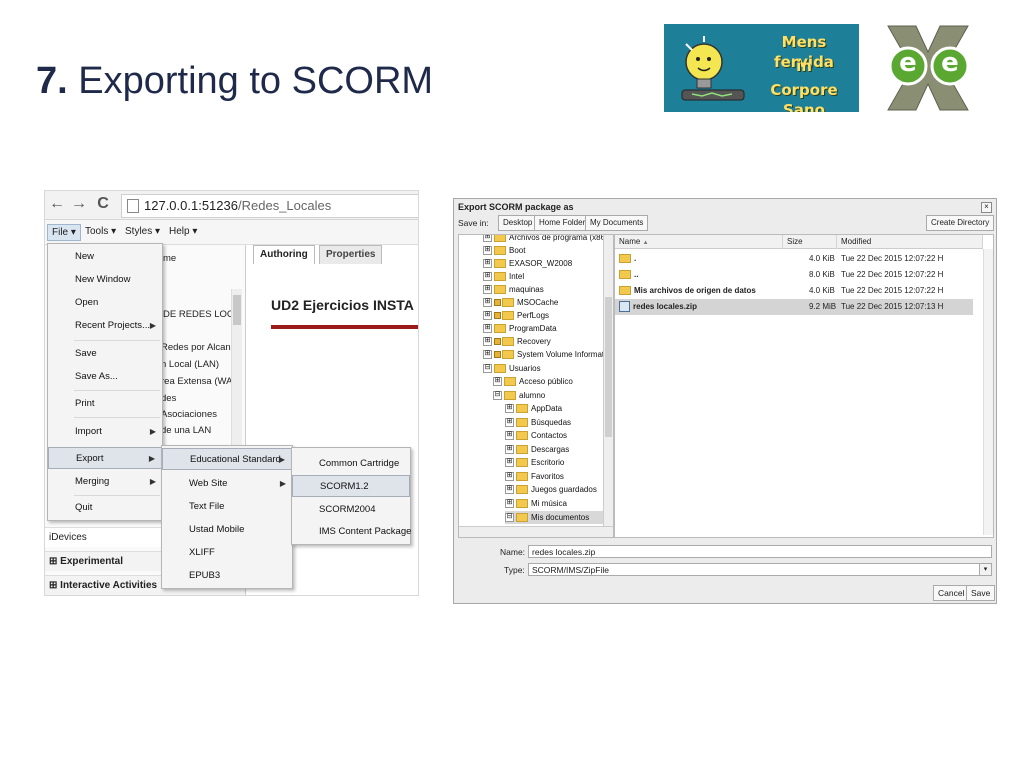  What do you see at coordinates (103, 204) in the screenshot?
I see `reload-icon: C` at bounding box center [103, 204].